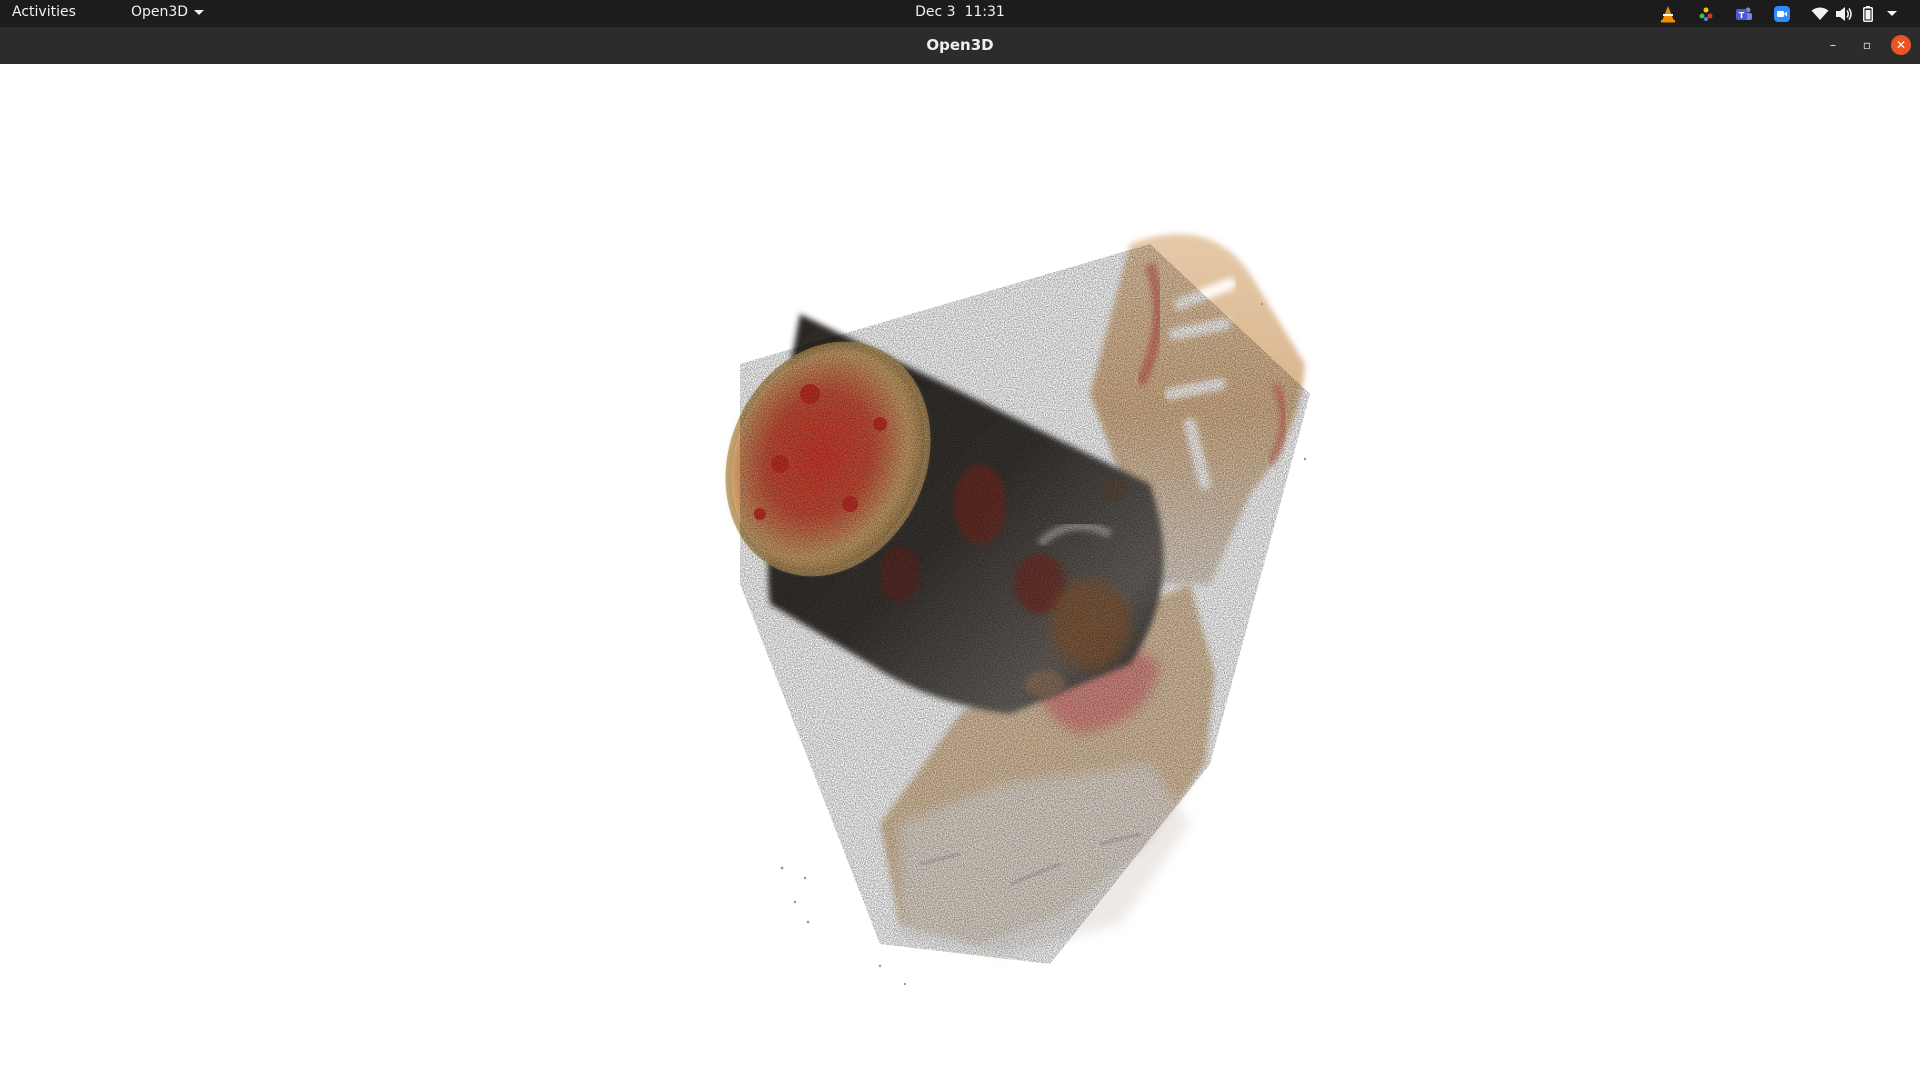 The image size is (1920, 1080). Describe the element at coordinates (1820, 14) in the screenshot. I see `wifi-icon` at that location.